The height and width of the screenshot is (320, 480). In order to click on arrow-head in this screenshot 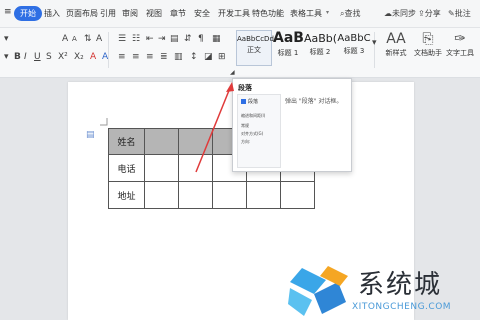, I will do `click(230, 87)`.